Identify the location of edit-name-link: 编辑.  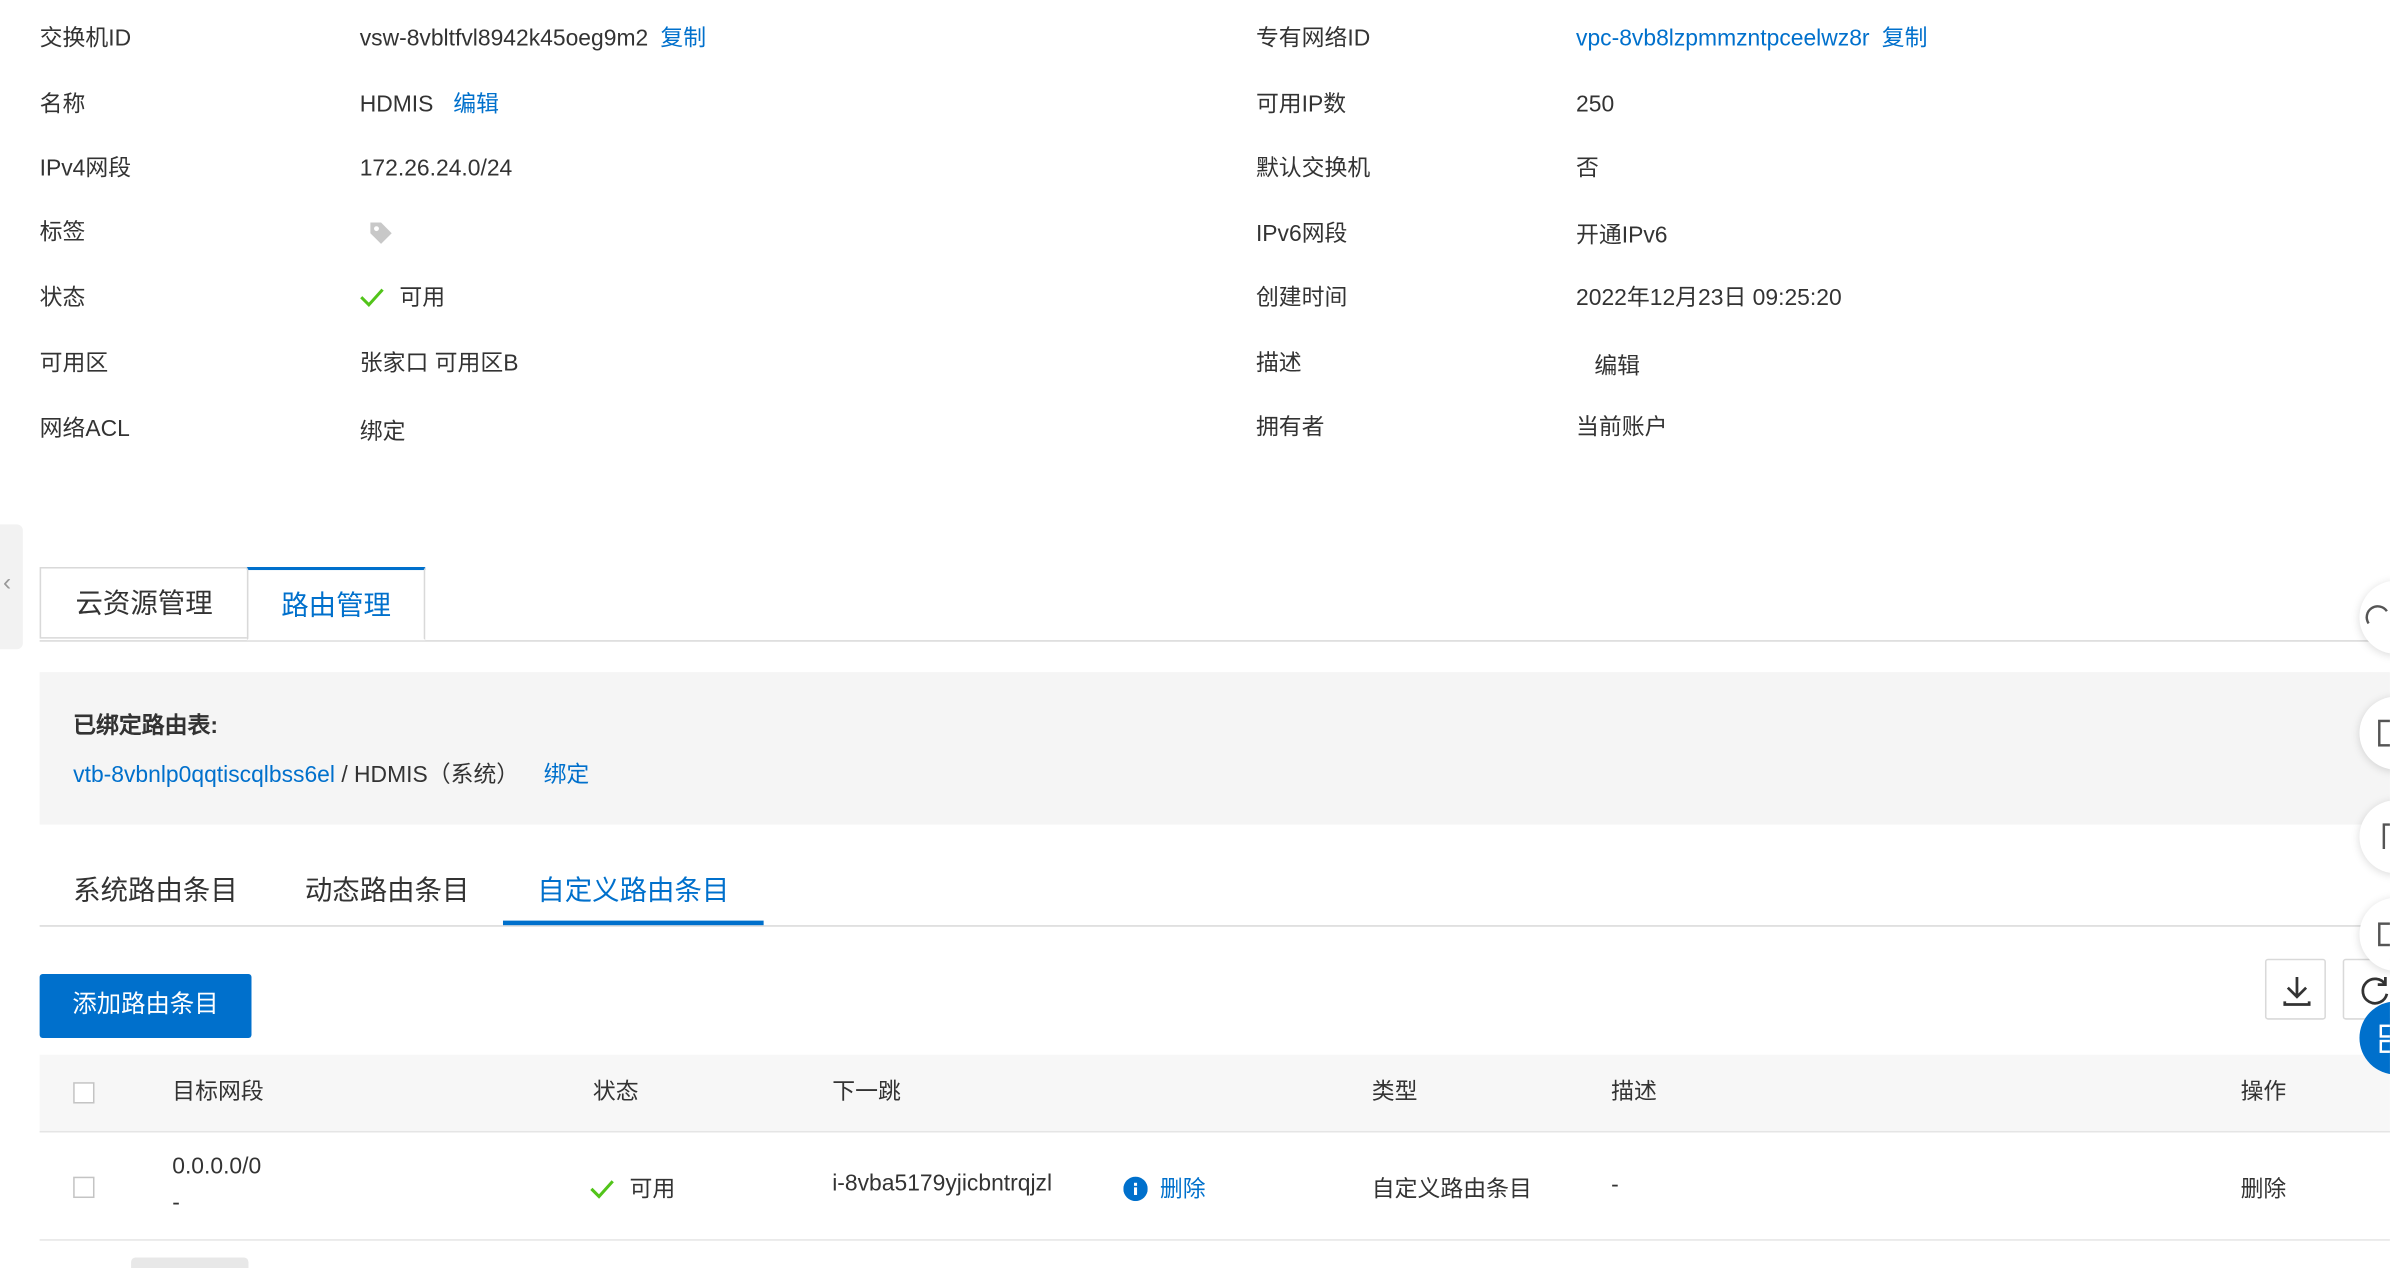
(476, 104).